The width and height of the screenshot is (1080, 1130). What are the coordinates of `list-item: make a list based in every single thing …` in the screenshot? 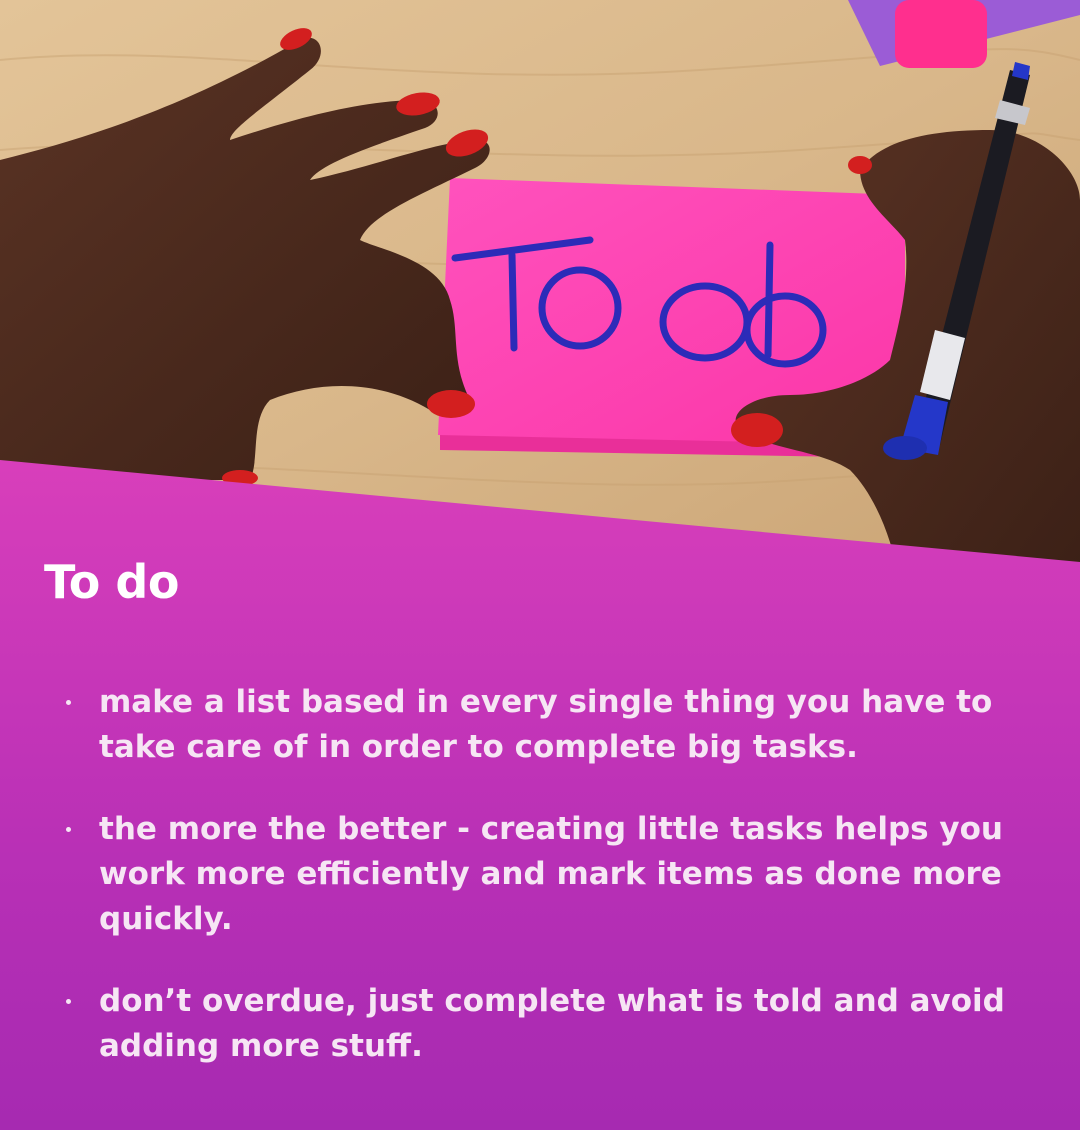 It's located at (557, 725).